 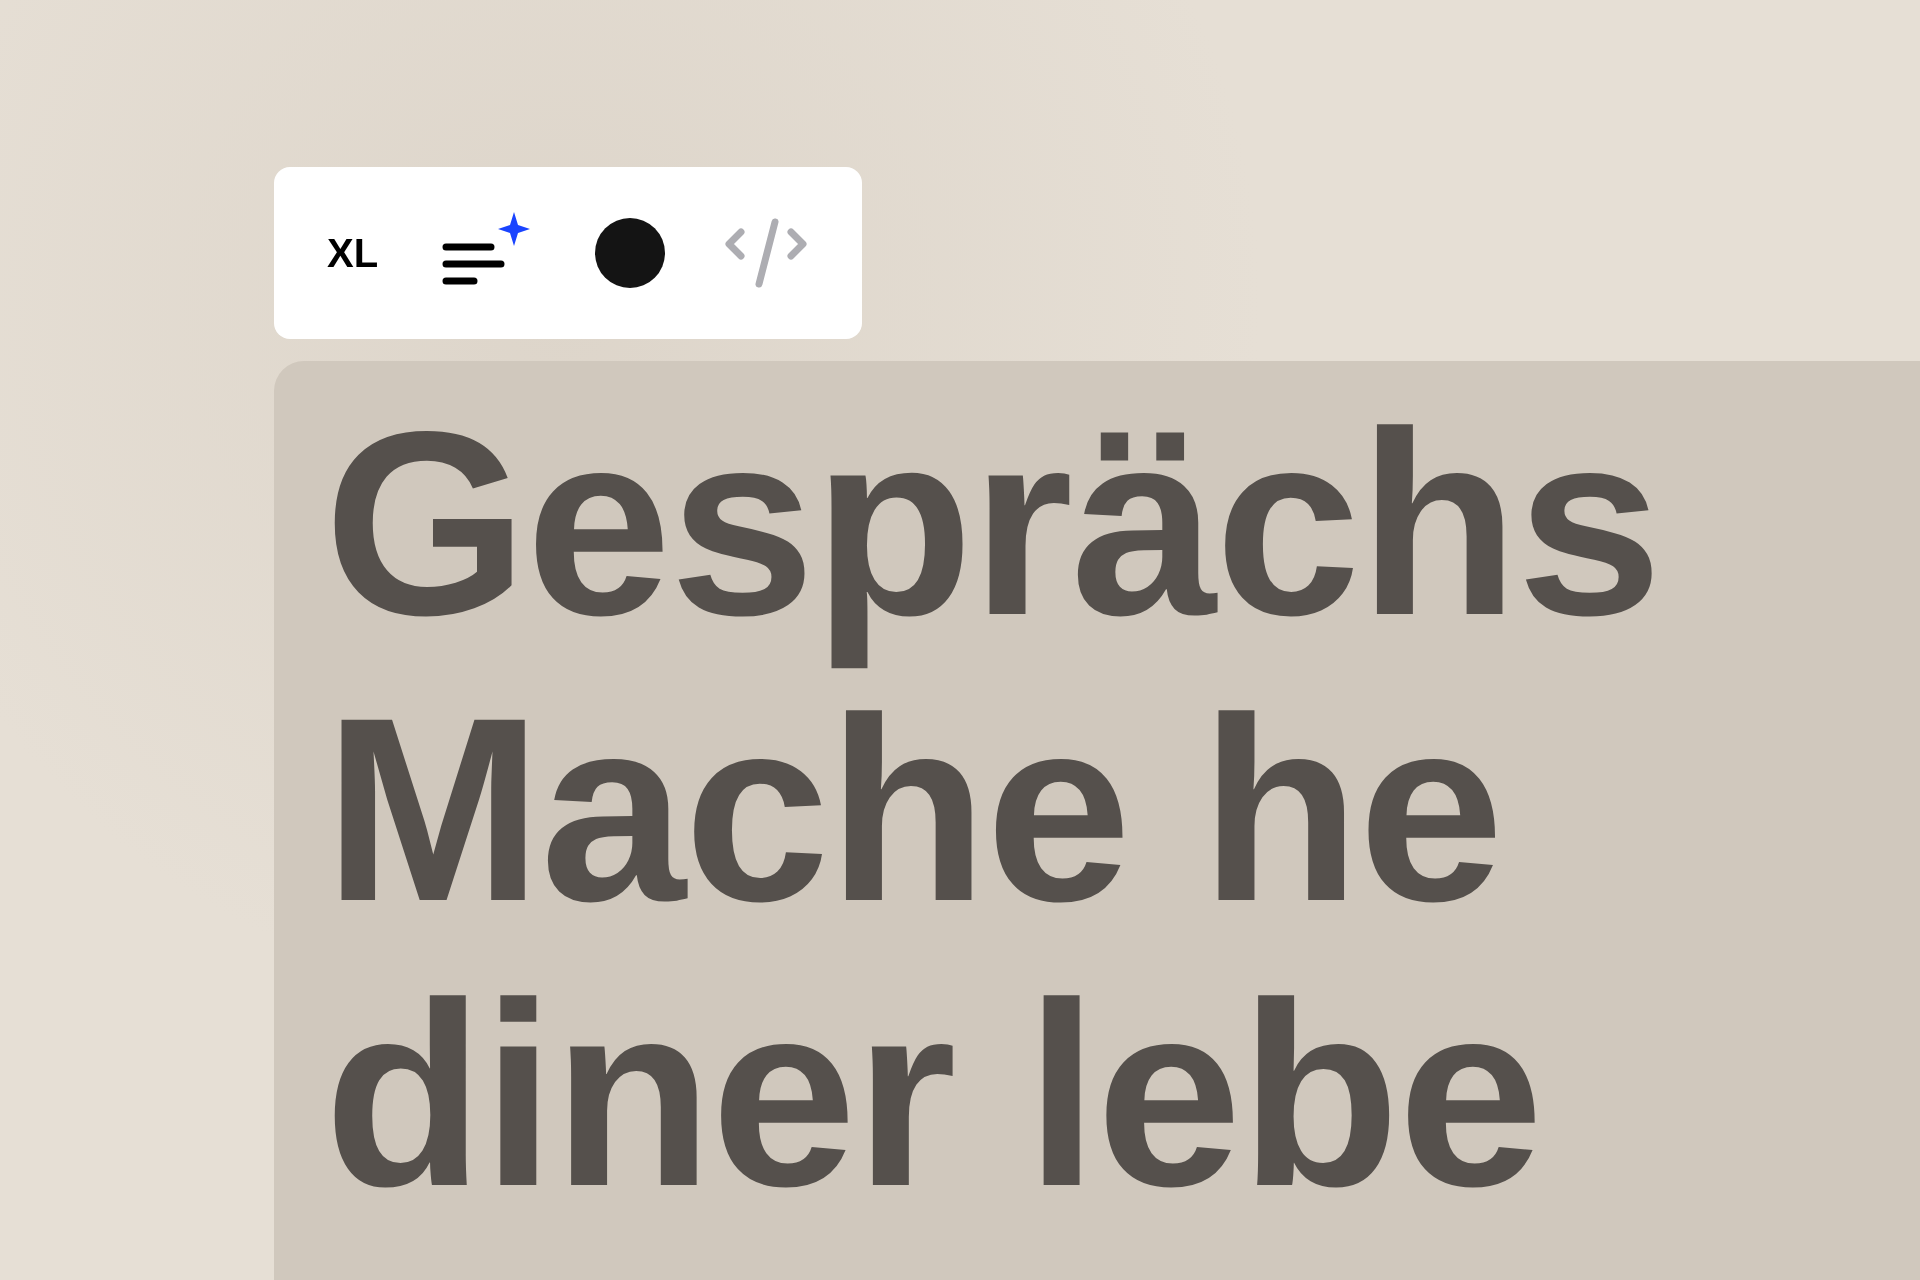 What do you see at coordinates (933, 1095) in the screenshot?
I see `headline-line: diner lebe` at bounding box center [933, 1095].